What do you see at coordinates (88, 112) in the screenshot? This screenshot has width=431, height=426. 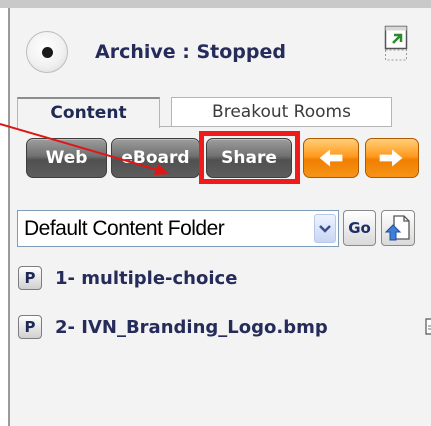 I see `tab-content: Content` at bounding box center [88, 112].